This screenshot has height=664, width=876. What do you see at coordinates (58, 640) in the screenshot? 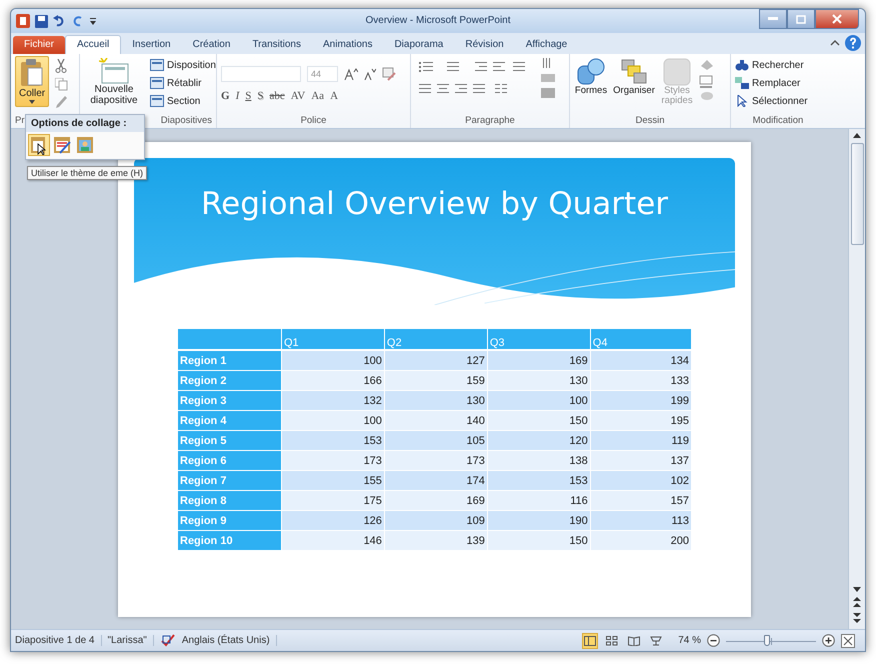
I see `slide-counter: Diapositive 1 de 4` at bounding box center [58, 640].